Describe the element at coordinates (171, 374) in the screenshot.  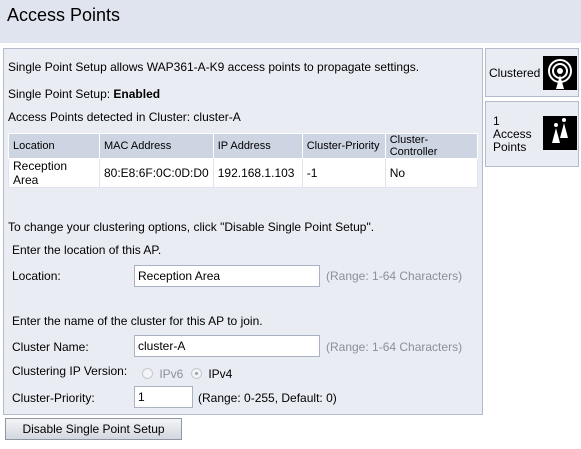
I see `ipv6-label: IPv6` at that location.